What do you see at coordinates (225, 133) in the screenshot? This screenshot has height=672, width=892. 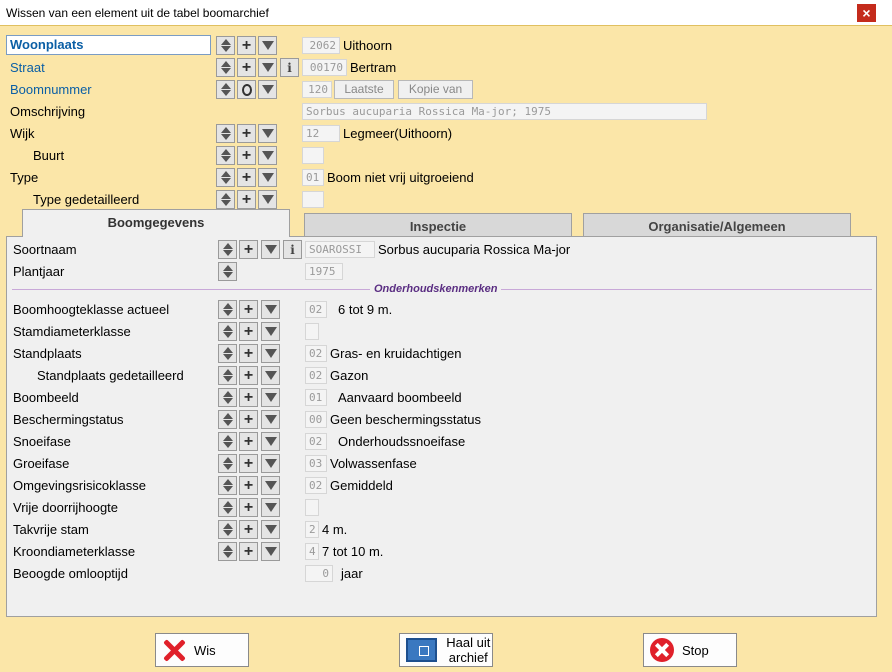 I see `wijk-updown-button` at bounding box center [225, 133].